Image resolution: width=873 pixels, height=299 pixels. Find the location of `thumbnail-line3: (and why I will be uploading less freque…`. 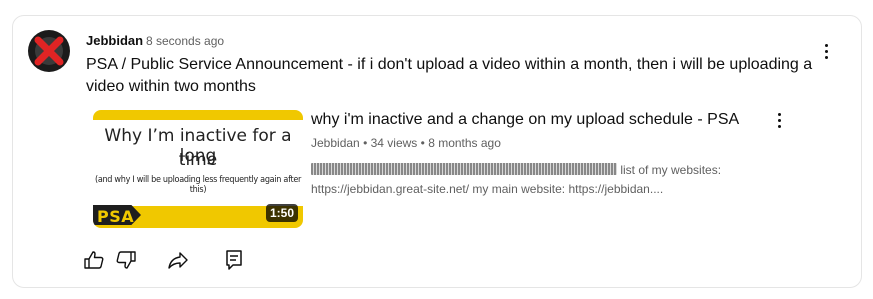

thumbnail-line3: (and why I will be uploading less freque… is located at coordinates (198, 185).